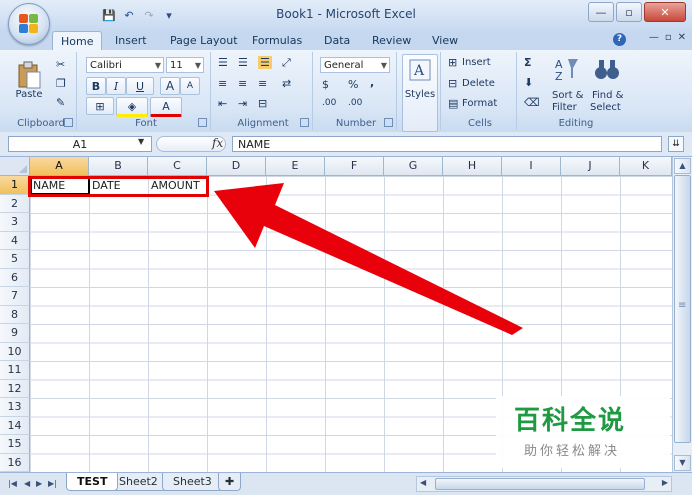  Describe the element at coordinates (295, 166) in the screenshot. I see `column-header-e: E` at that location.